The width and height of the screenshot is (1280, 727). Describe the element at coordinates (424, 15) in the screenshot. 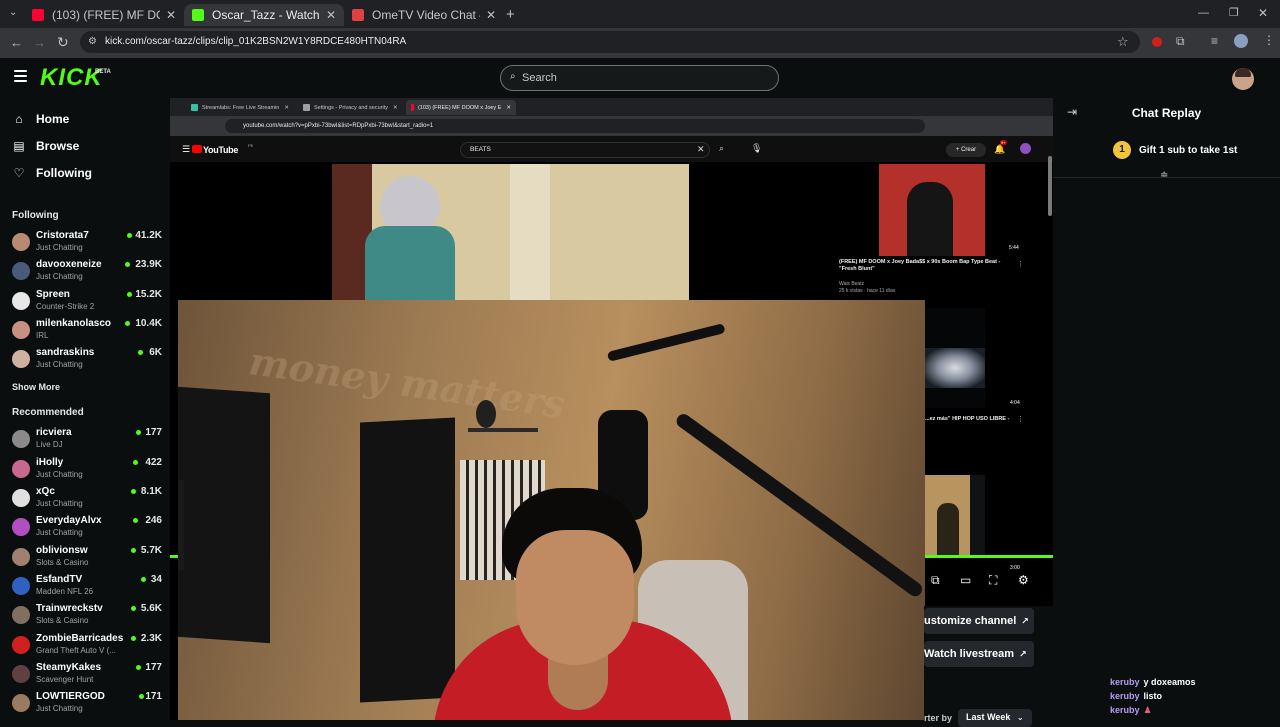

I see `browser-tab-ometv: OmeTV Video Chat — Omegle ✕` at that location.